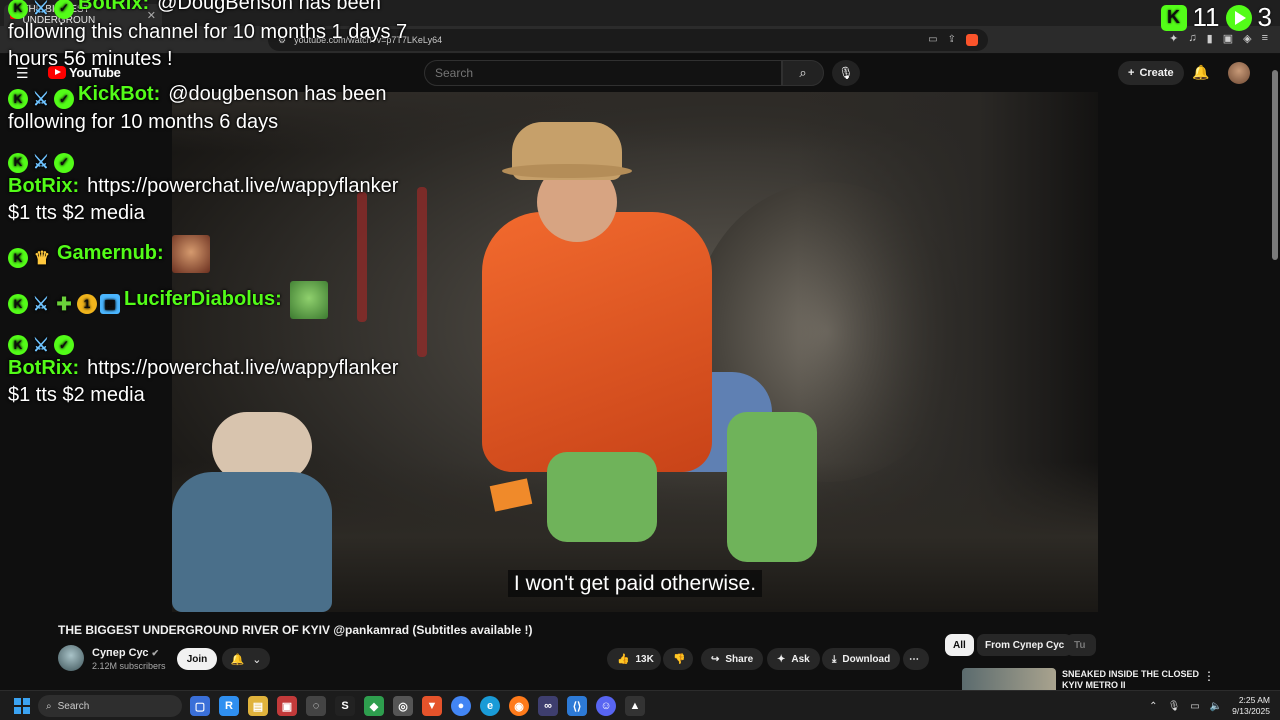  Describe the element at coordinates (577, 706) in the screenshot. I see `vscode-icon: ⟨⟩` at that location.